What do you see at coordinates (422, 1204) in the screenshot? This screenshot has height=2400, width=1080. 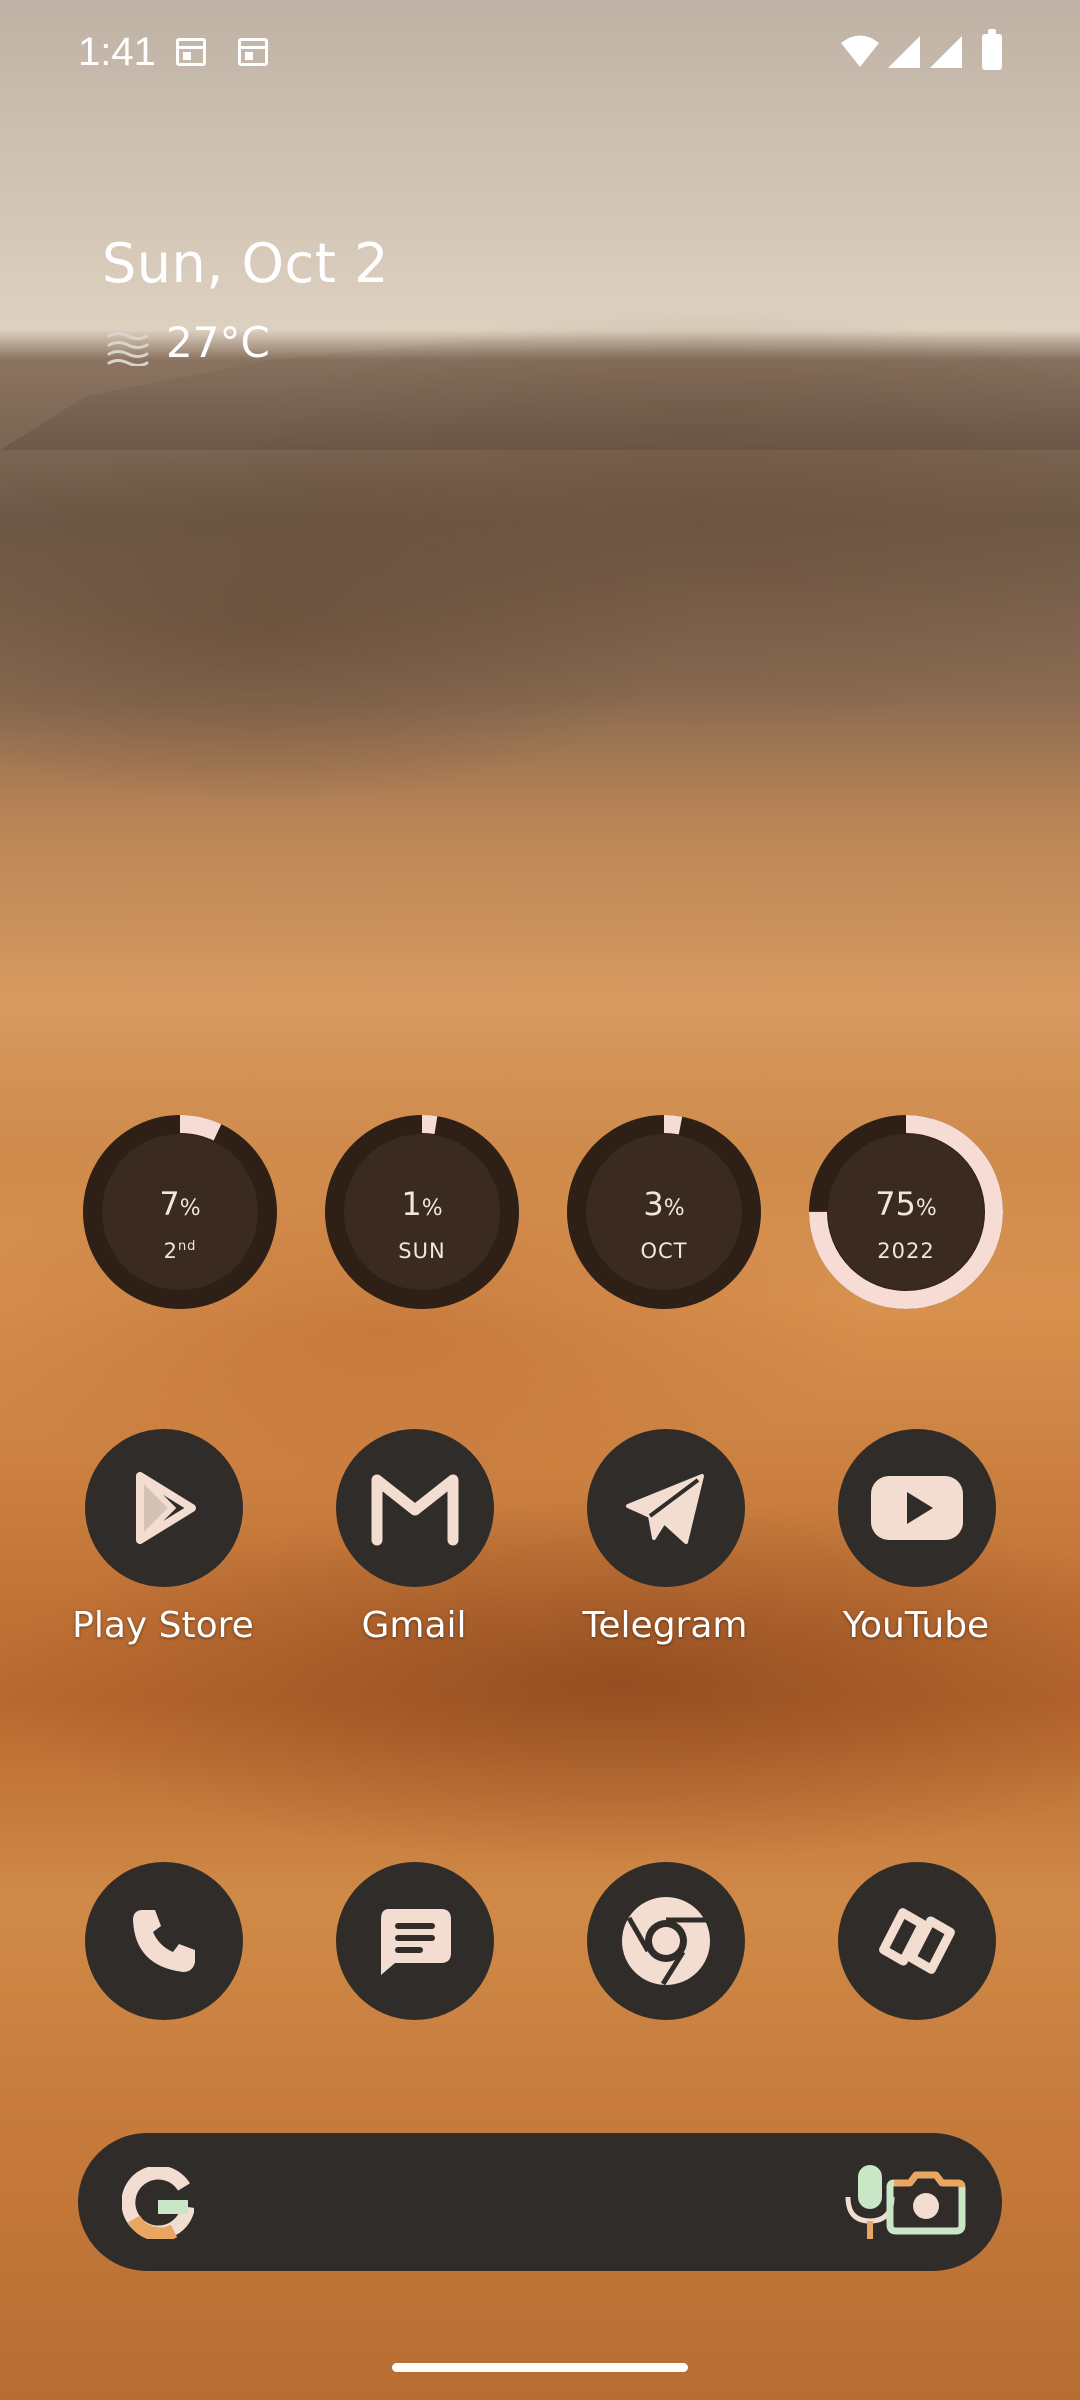 I see `ring-value: 1%` at bounding box center [422, 1204].